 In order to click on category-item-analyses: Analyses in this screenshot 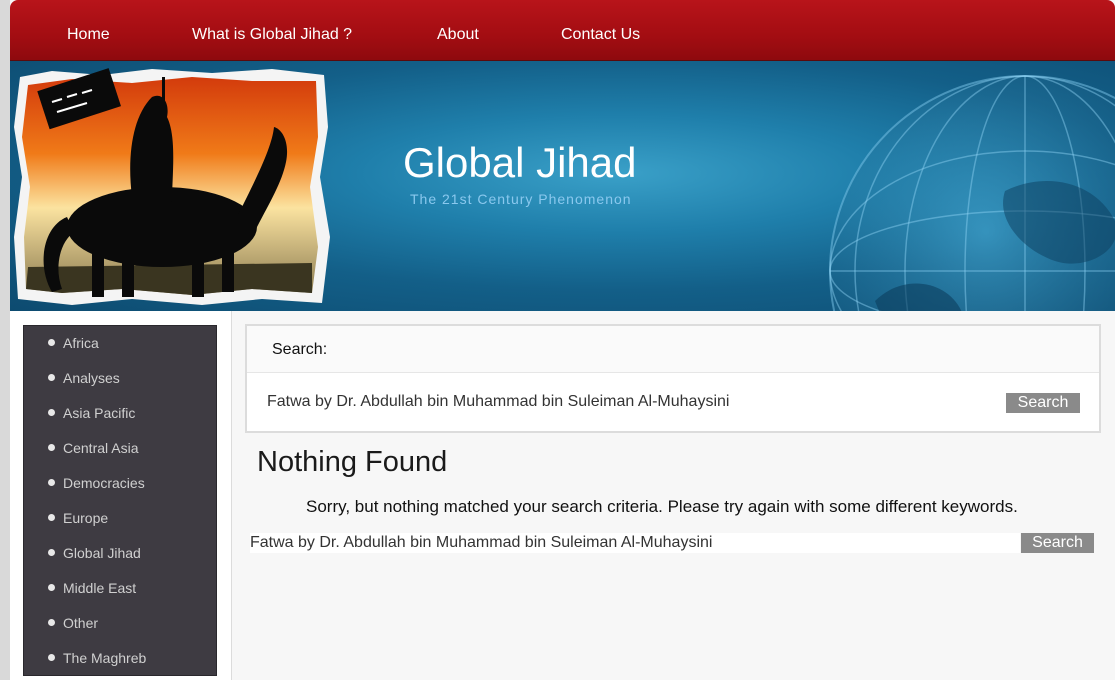, I will do `click(84, 380)`.